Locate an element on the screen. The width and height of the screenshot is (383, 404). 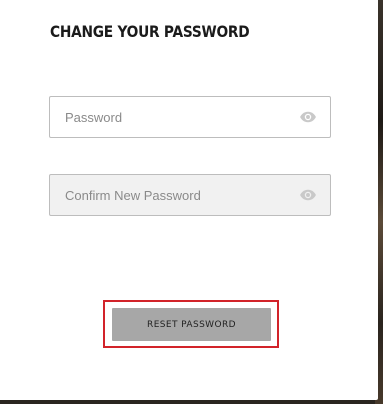
reset-button-highlight: RESET PASSWORD is located at coordinates (191, 324).